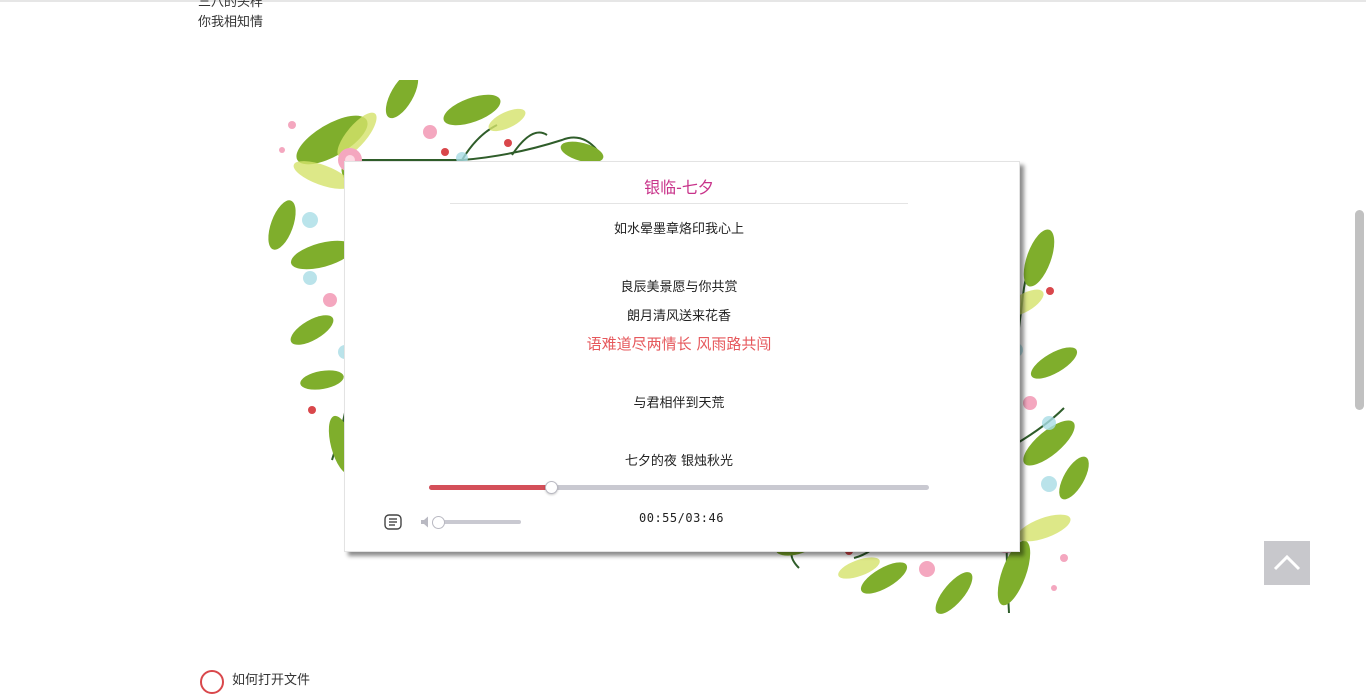  Describe the element at coordinates (1359, 310) in the screenshot. I see `scrollbar-thumb` at that location.